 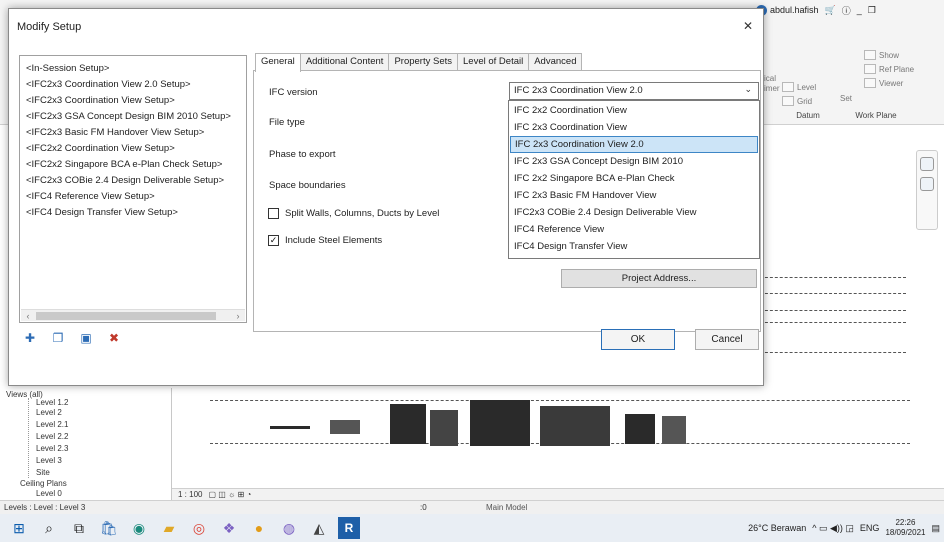 What do you see at coordinates (799, 87) in the screenshot?
I see `level-tool: Level` at bounding box center [799, 87].